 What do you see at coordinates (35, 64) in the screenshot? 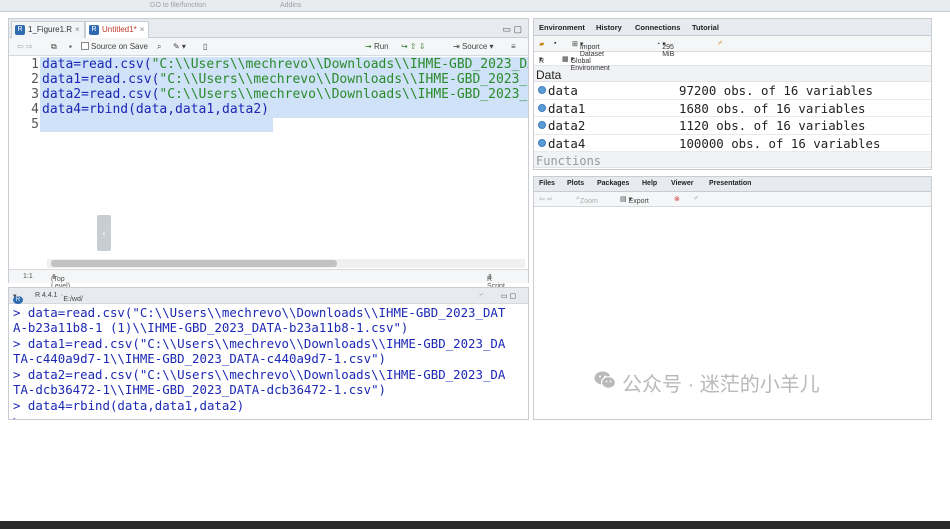
I see `line-number: 1` at bounding box center [35, 64].